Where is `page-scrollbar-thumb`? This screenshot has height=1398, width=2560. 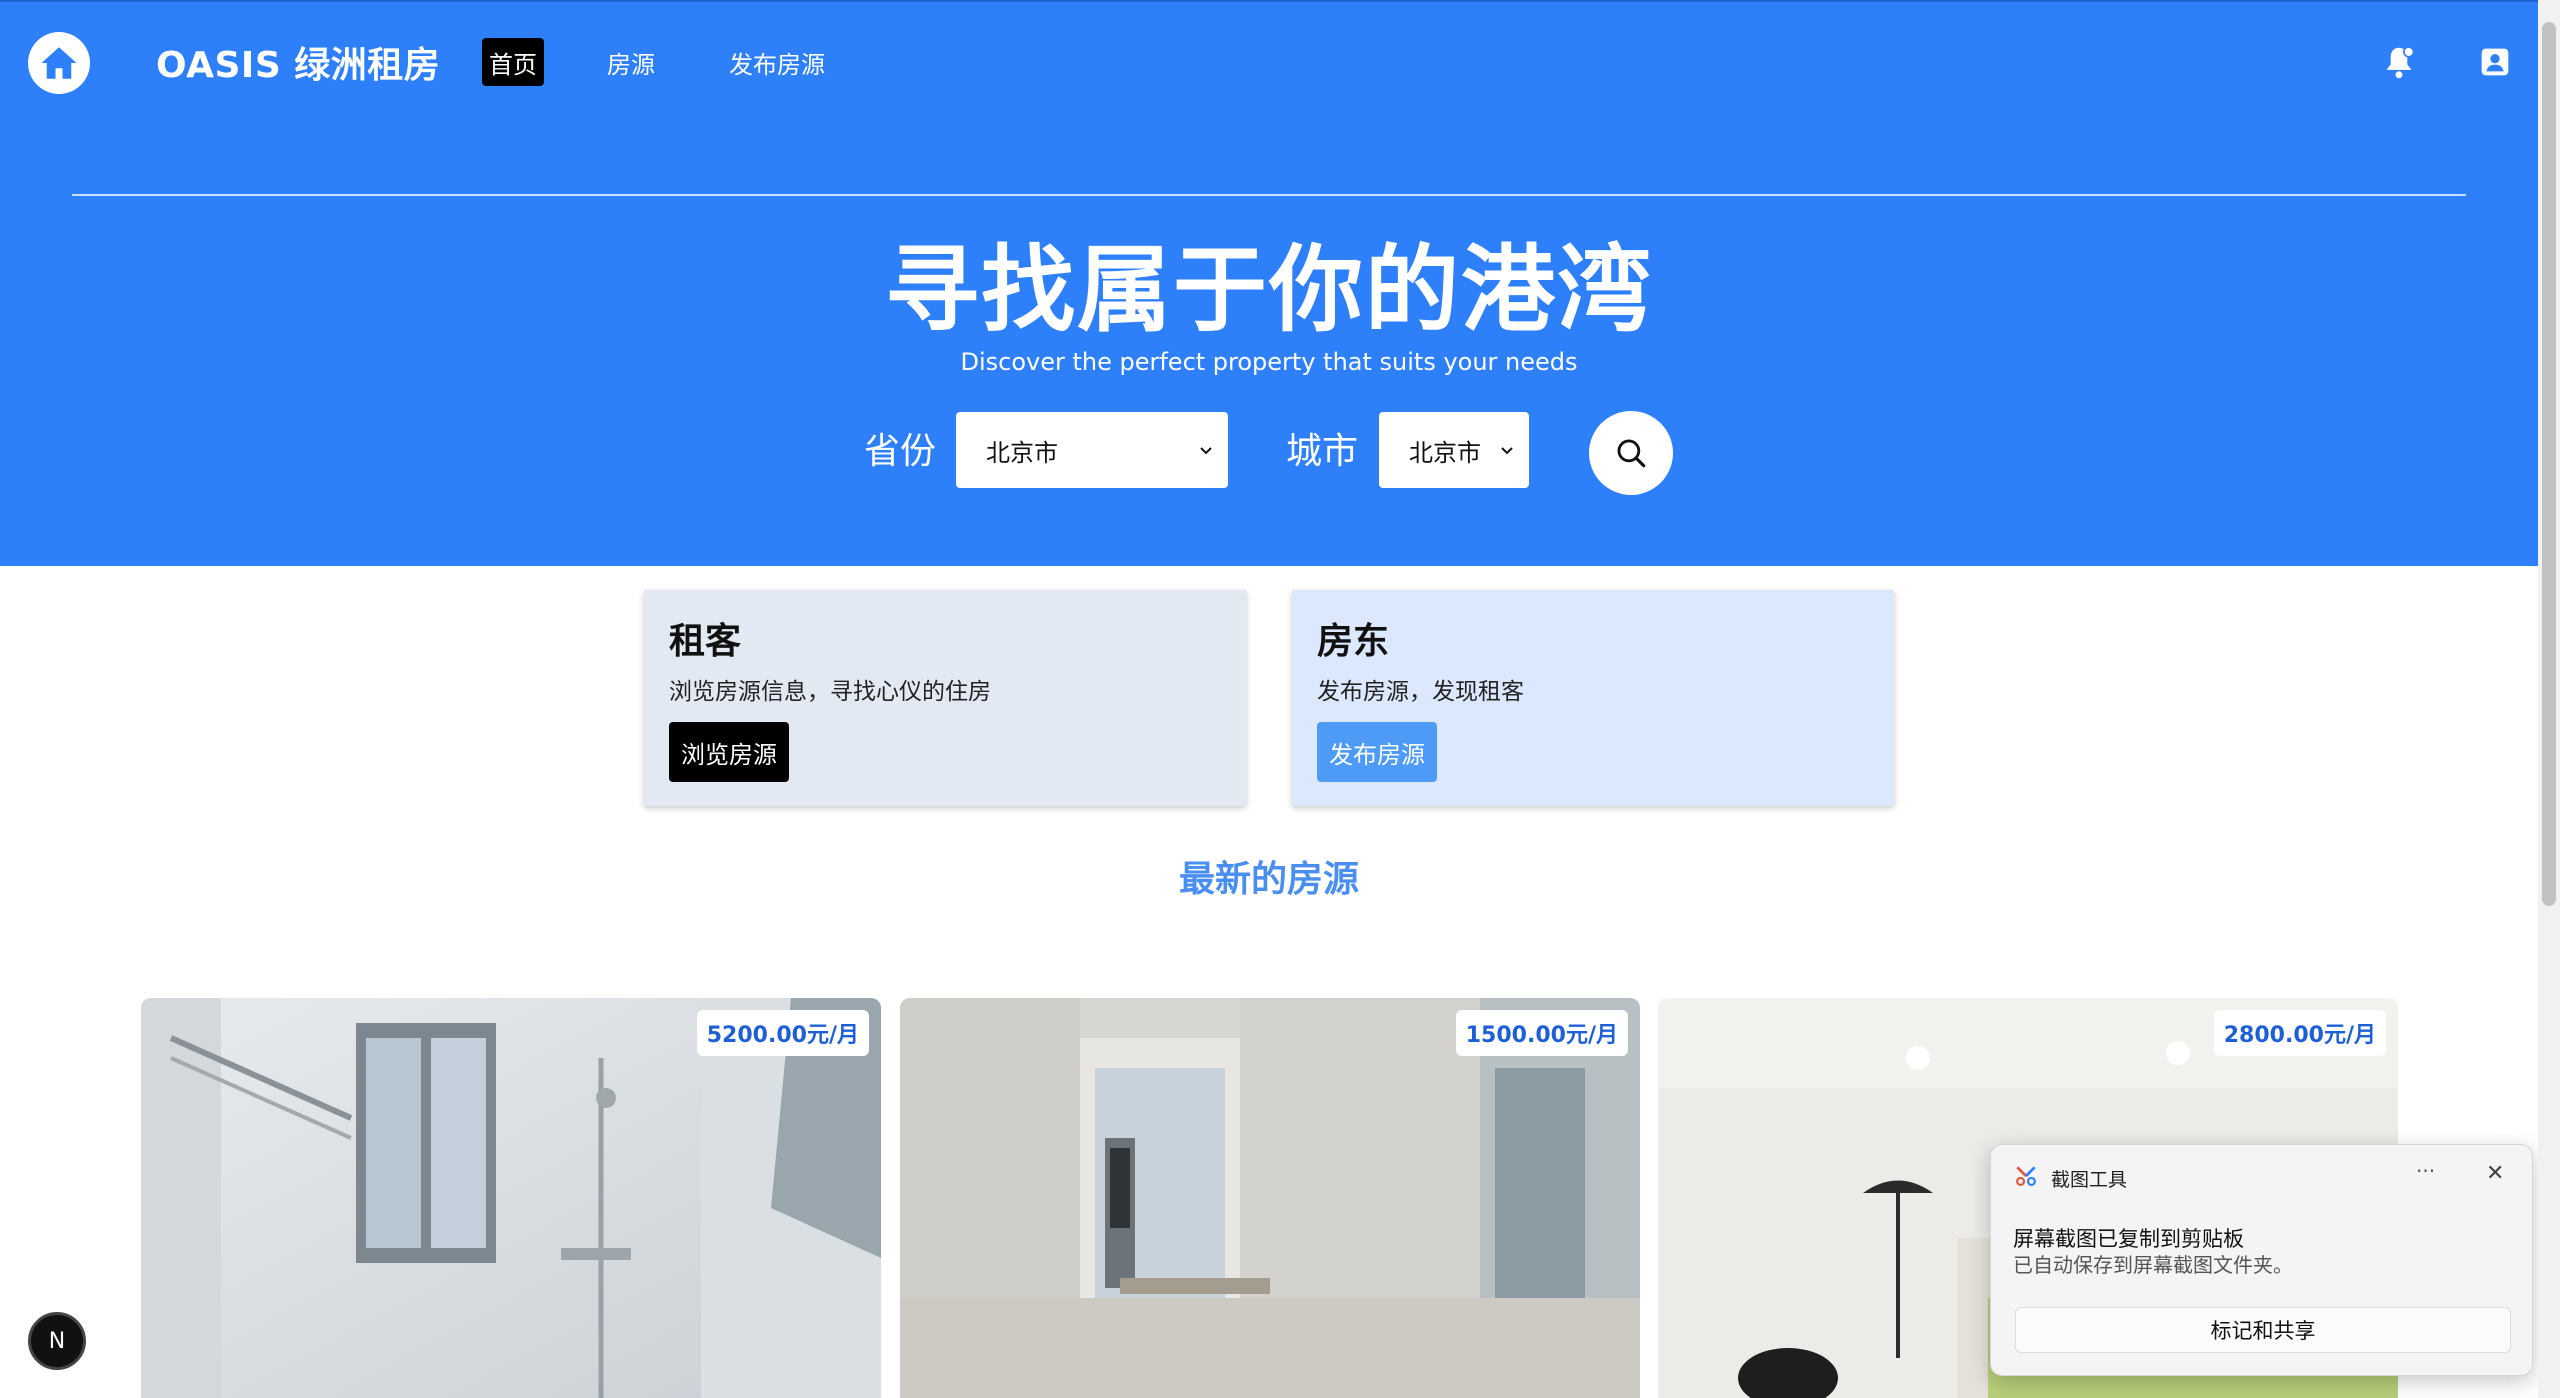
page-scrollbar-thumb is located at coordinates (2549, 464).